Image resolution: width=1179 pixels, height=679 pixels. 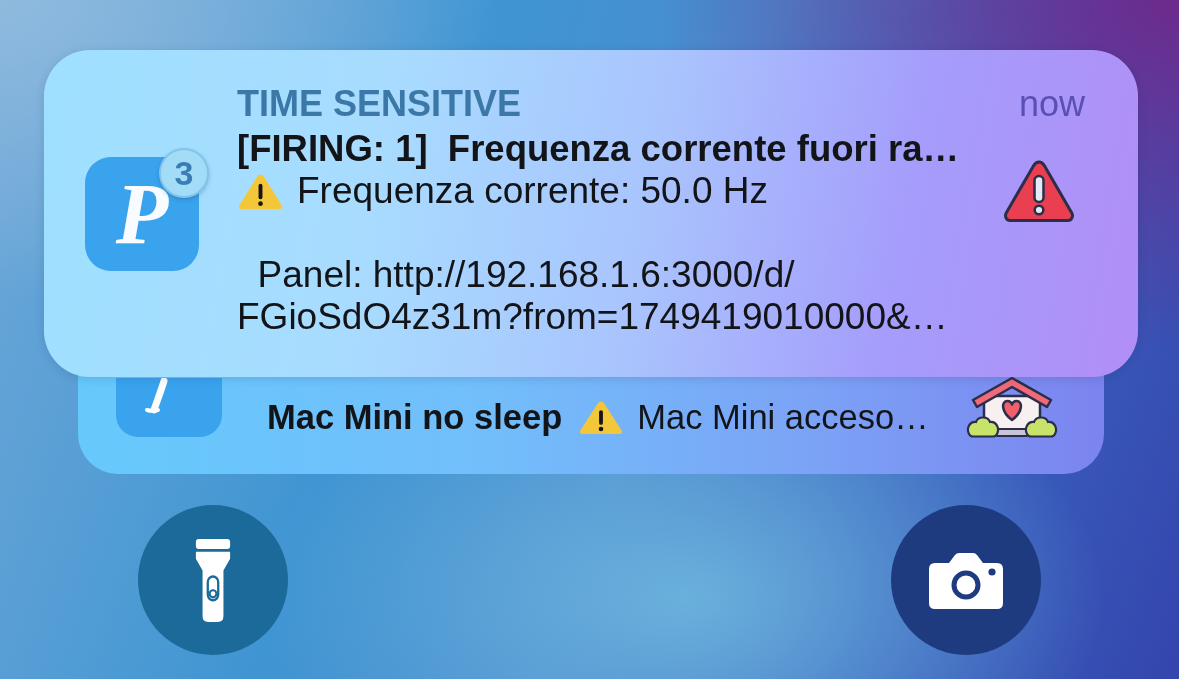 I want to click on timestamp: now, so click(x=1051, y=104).